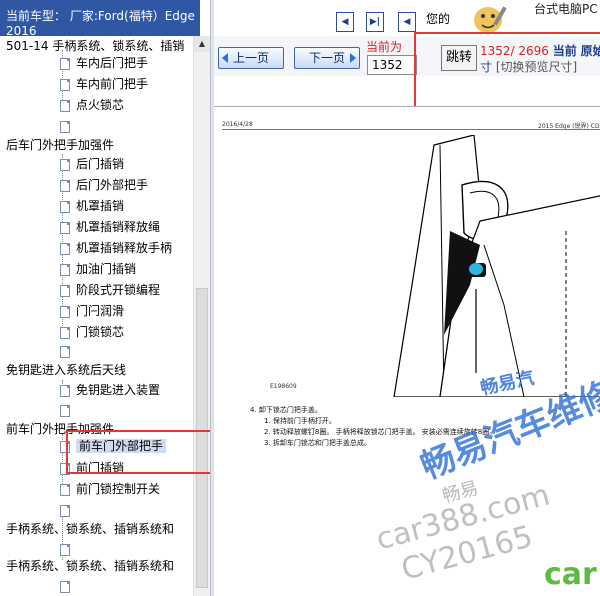 Image resolution: width=600 pixels, height=596 pixels. What do you see at coordinates (100, 105) in the screenshot?
I see `tree-leaf-label: 点火锁芯` at bounding box center [100, 105].